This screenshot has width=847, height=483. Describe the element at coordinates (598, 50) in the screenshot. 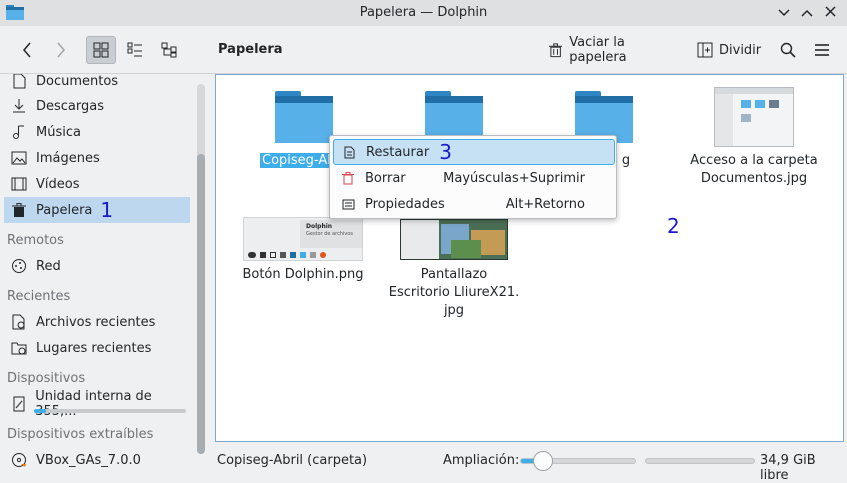

I see `empty-trash-label: Vaciar la papelera` at that location.